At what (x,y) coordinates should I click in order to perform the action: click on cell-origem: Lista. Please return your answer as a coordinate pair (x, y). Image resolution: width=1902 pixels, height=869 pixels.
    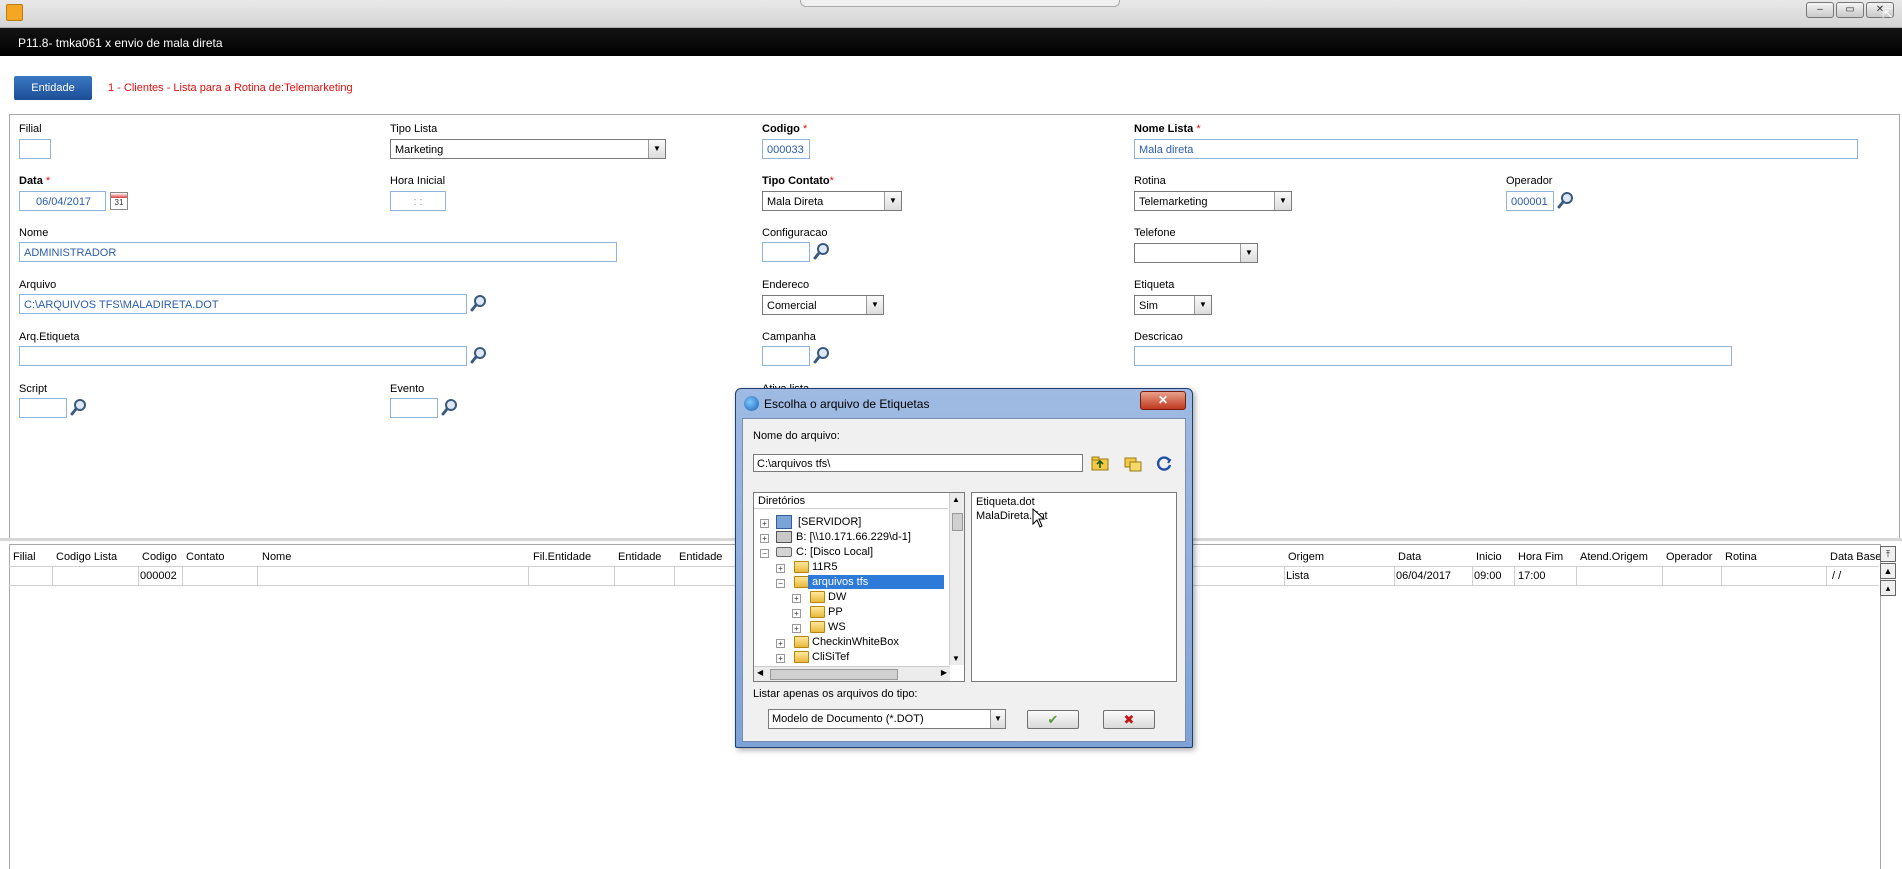
    Looking at the image, I should click on (1297, 576).